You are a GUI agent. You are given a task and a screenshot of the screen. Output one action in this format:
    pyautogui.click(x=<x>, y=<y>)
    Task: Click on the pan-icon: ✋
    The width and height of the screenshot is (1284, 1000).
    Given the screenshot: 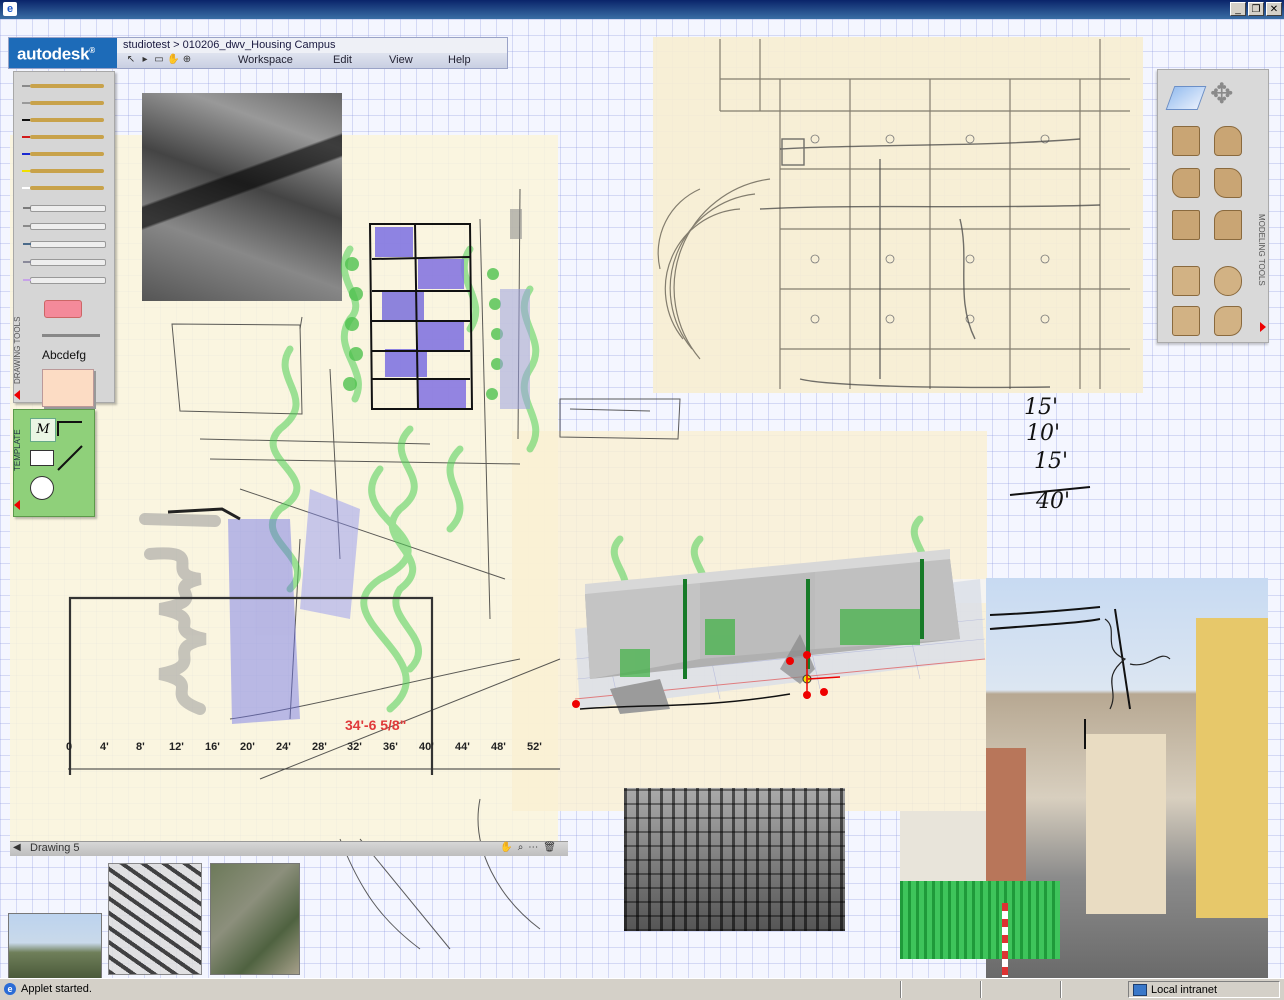 What is the action you would take?
    pyautogui.click(x=506, y=847)
    